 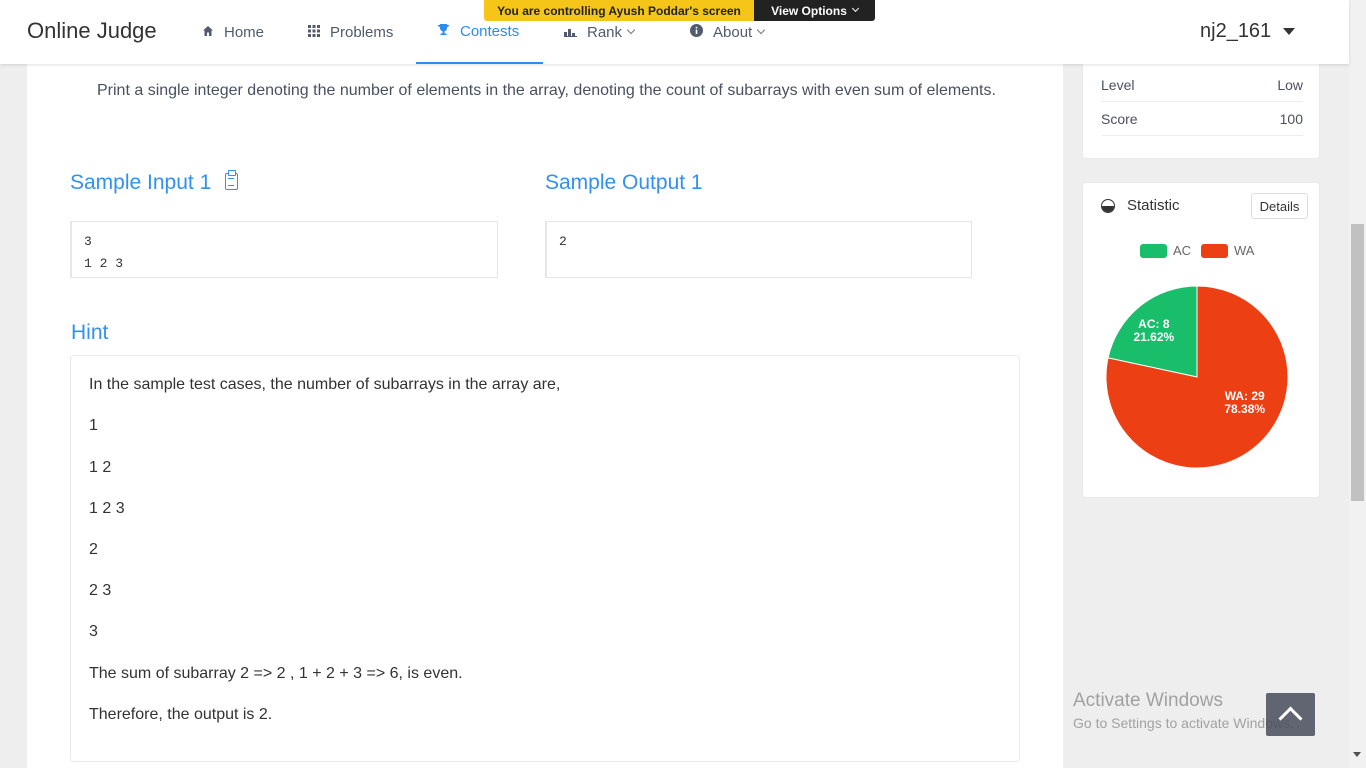 I want to click on caret-down-icon, so click(x=1288, y=32).